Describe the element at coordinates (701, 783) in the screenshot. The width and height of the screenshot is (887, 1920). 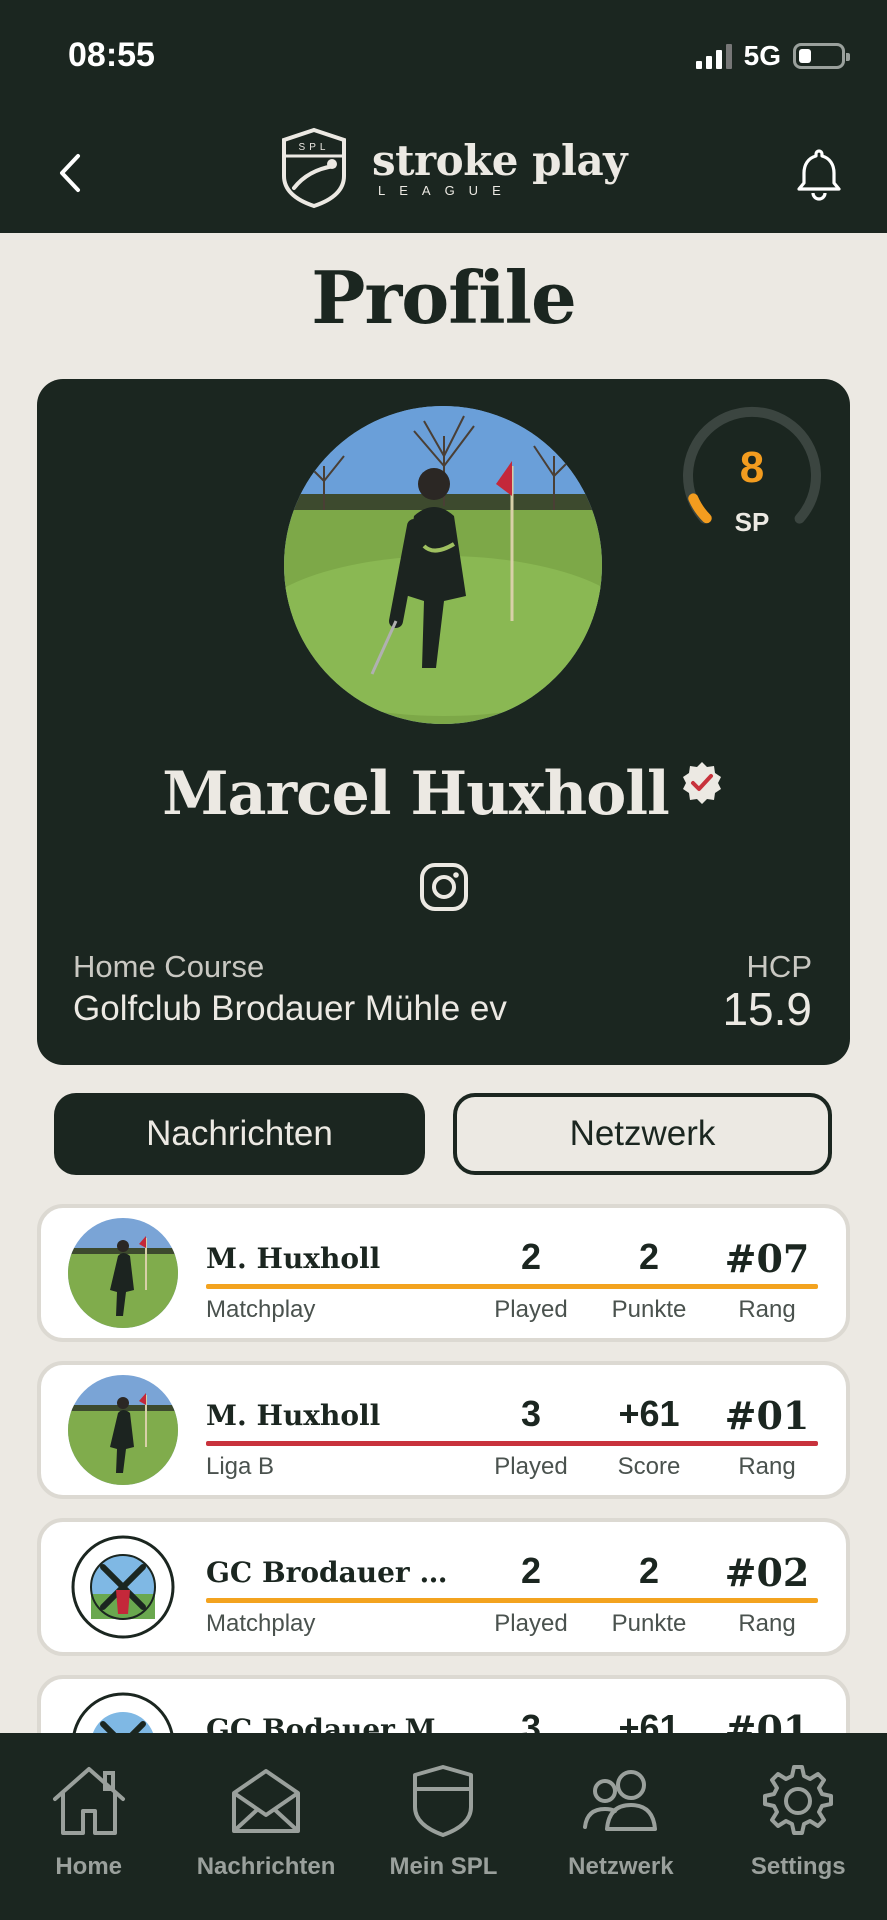
I see `verified-badge-icon` at that location.